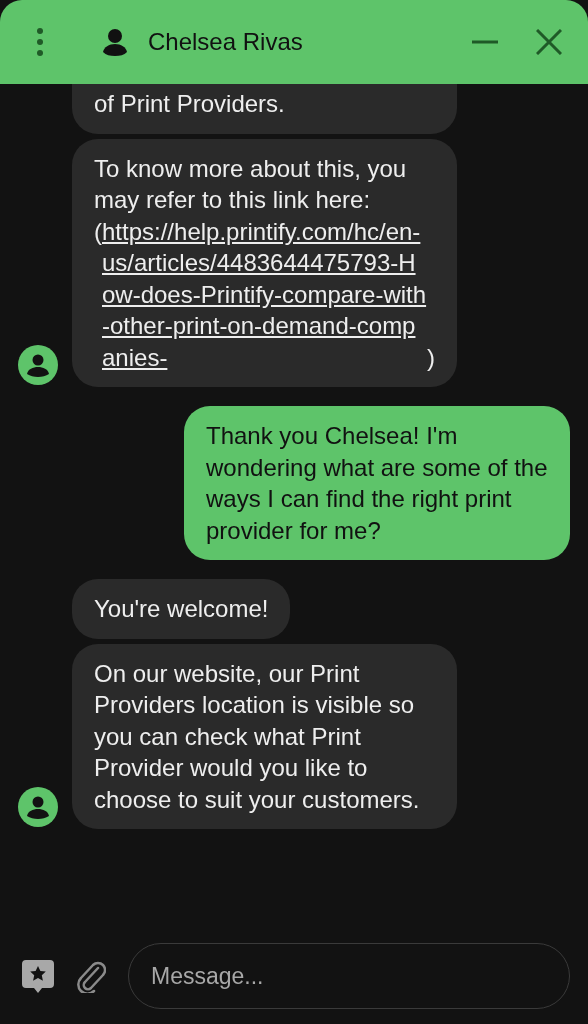 This screenshot has height=1024, width=588. Describe the element at coordinates (264, 109) in the screenshot. I see `message-bubble: of Print Providers.` at that location.